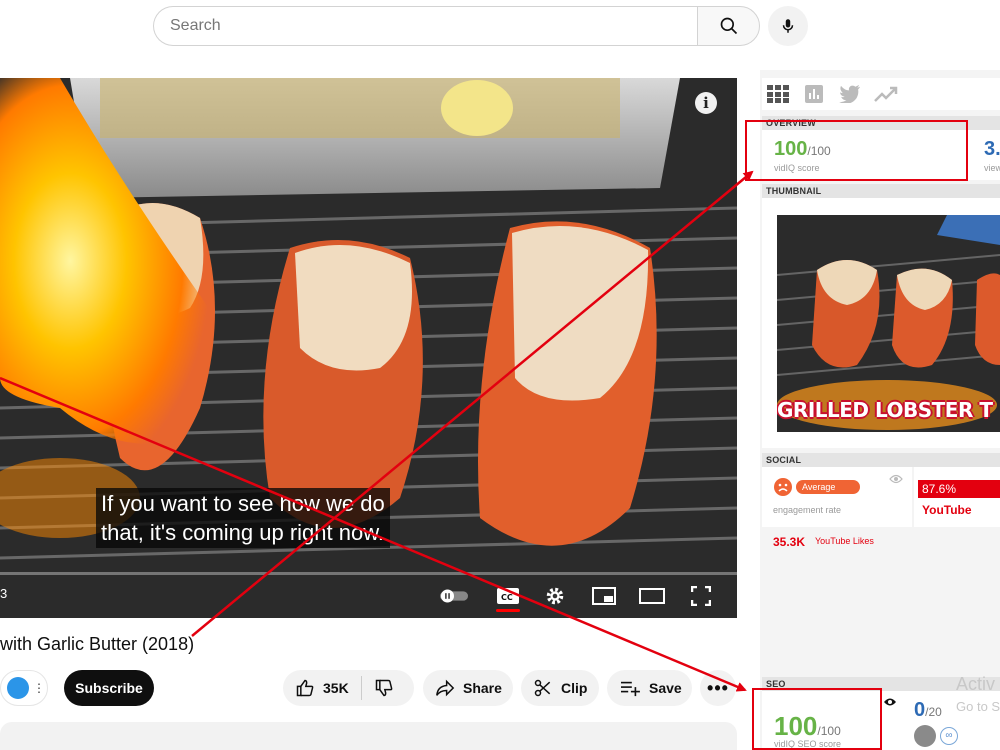 This screenshot has height=750, width=1000. I want to click on progress-bar, so click(368, 573).